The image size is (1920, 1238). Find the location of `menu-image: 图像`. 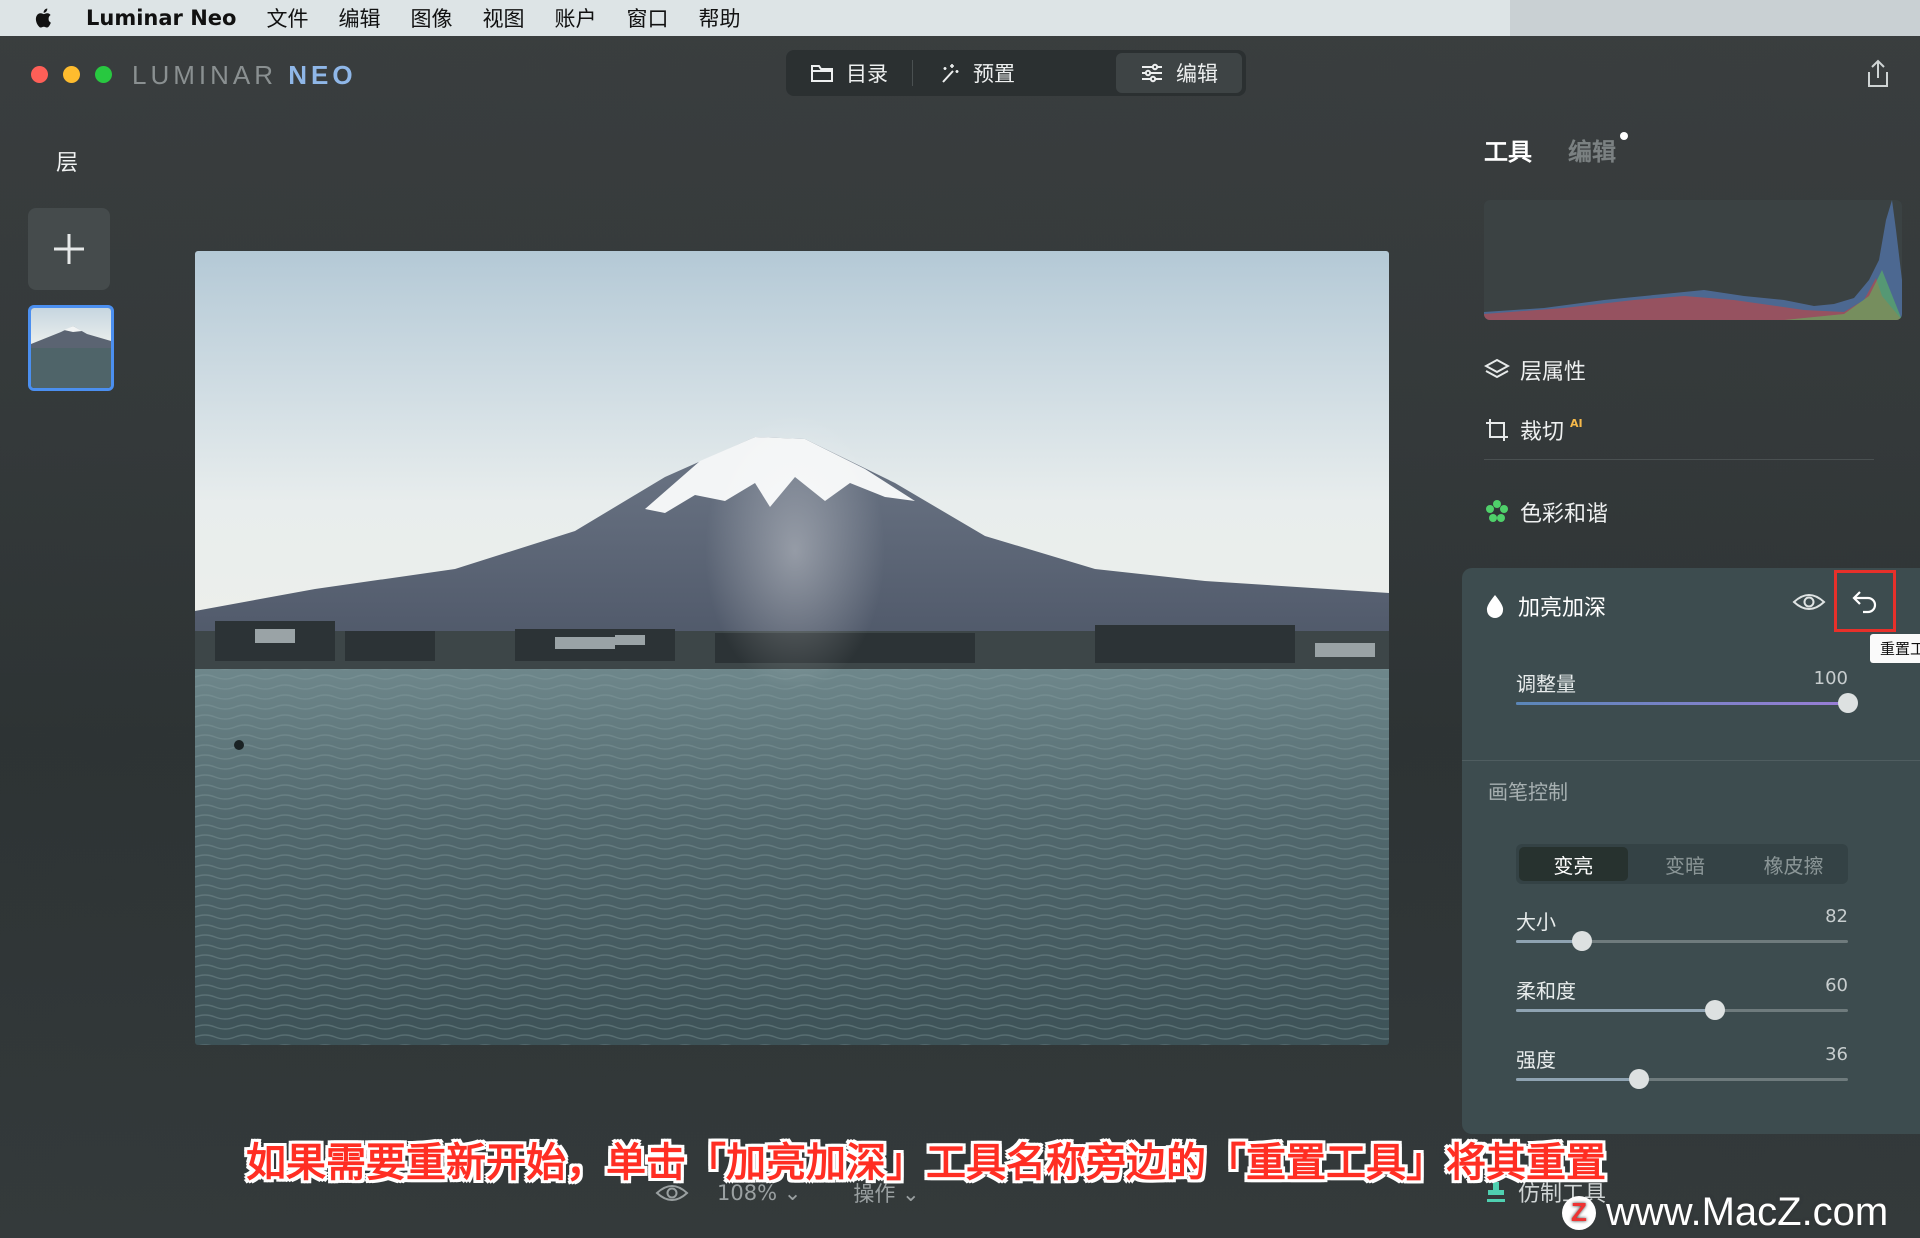

menu-image: 图像 is located at coordinates (431, 18).